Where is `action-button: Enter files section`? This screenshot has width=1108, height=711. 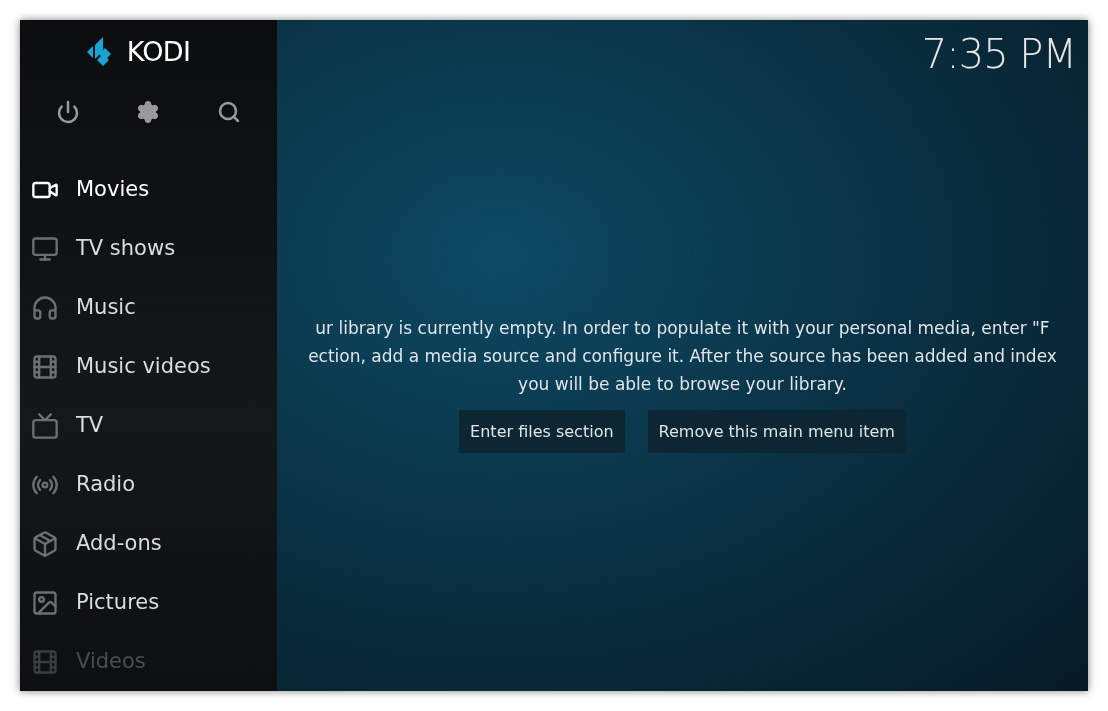 action-button: Enter files section is located at coordinates (542, 431).